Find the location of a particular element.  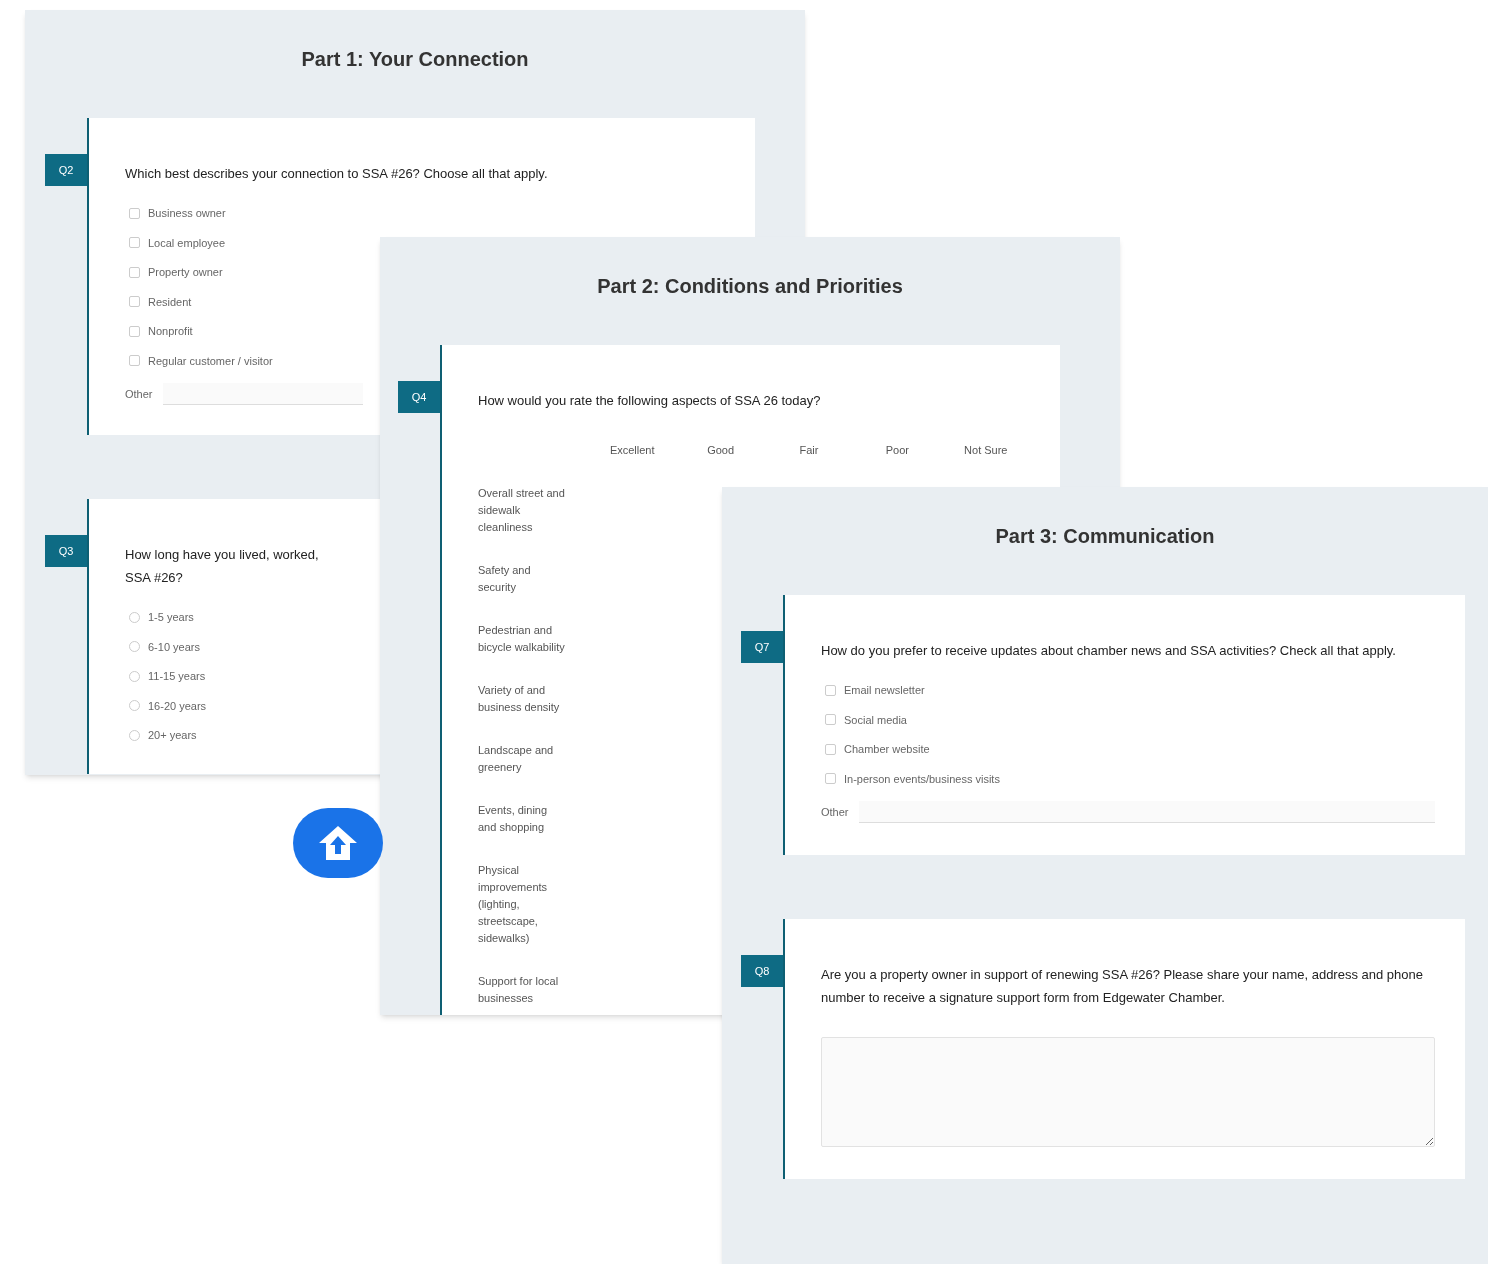

question-number-badge: Q8 is located at coordinates (762, 971).